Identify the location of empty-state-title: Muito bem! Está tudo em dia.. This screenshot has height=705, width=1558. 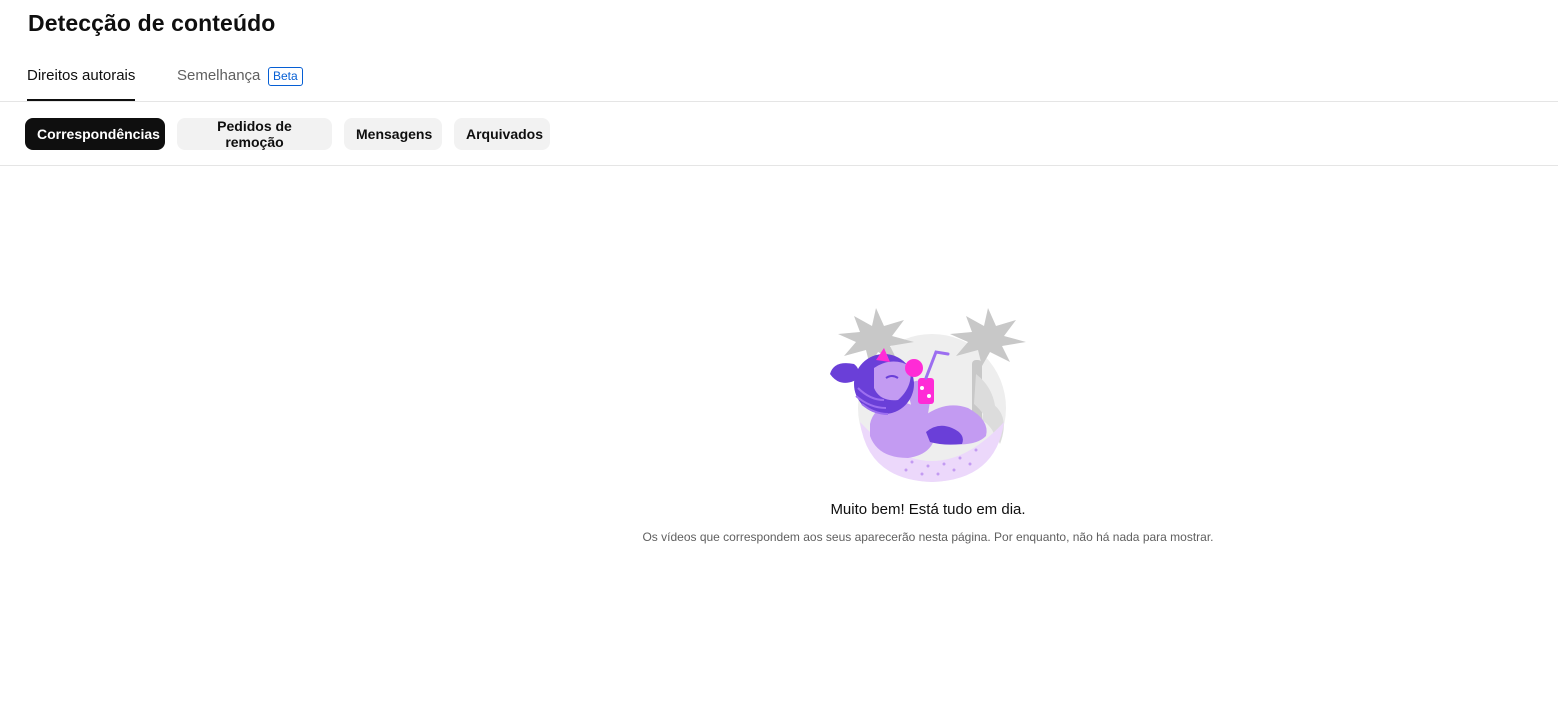
(928, 509).